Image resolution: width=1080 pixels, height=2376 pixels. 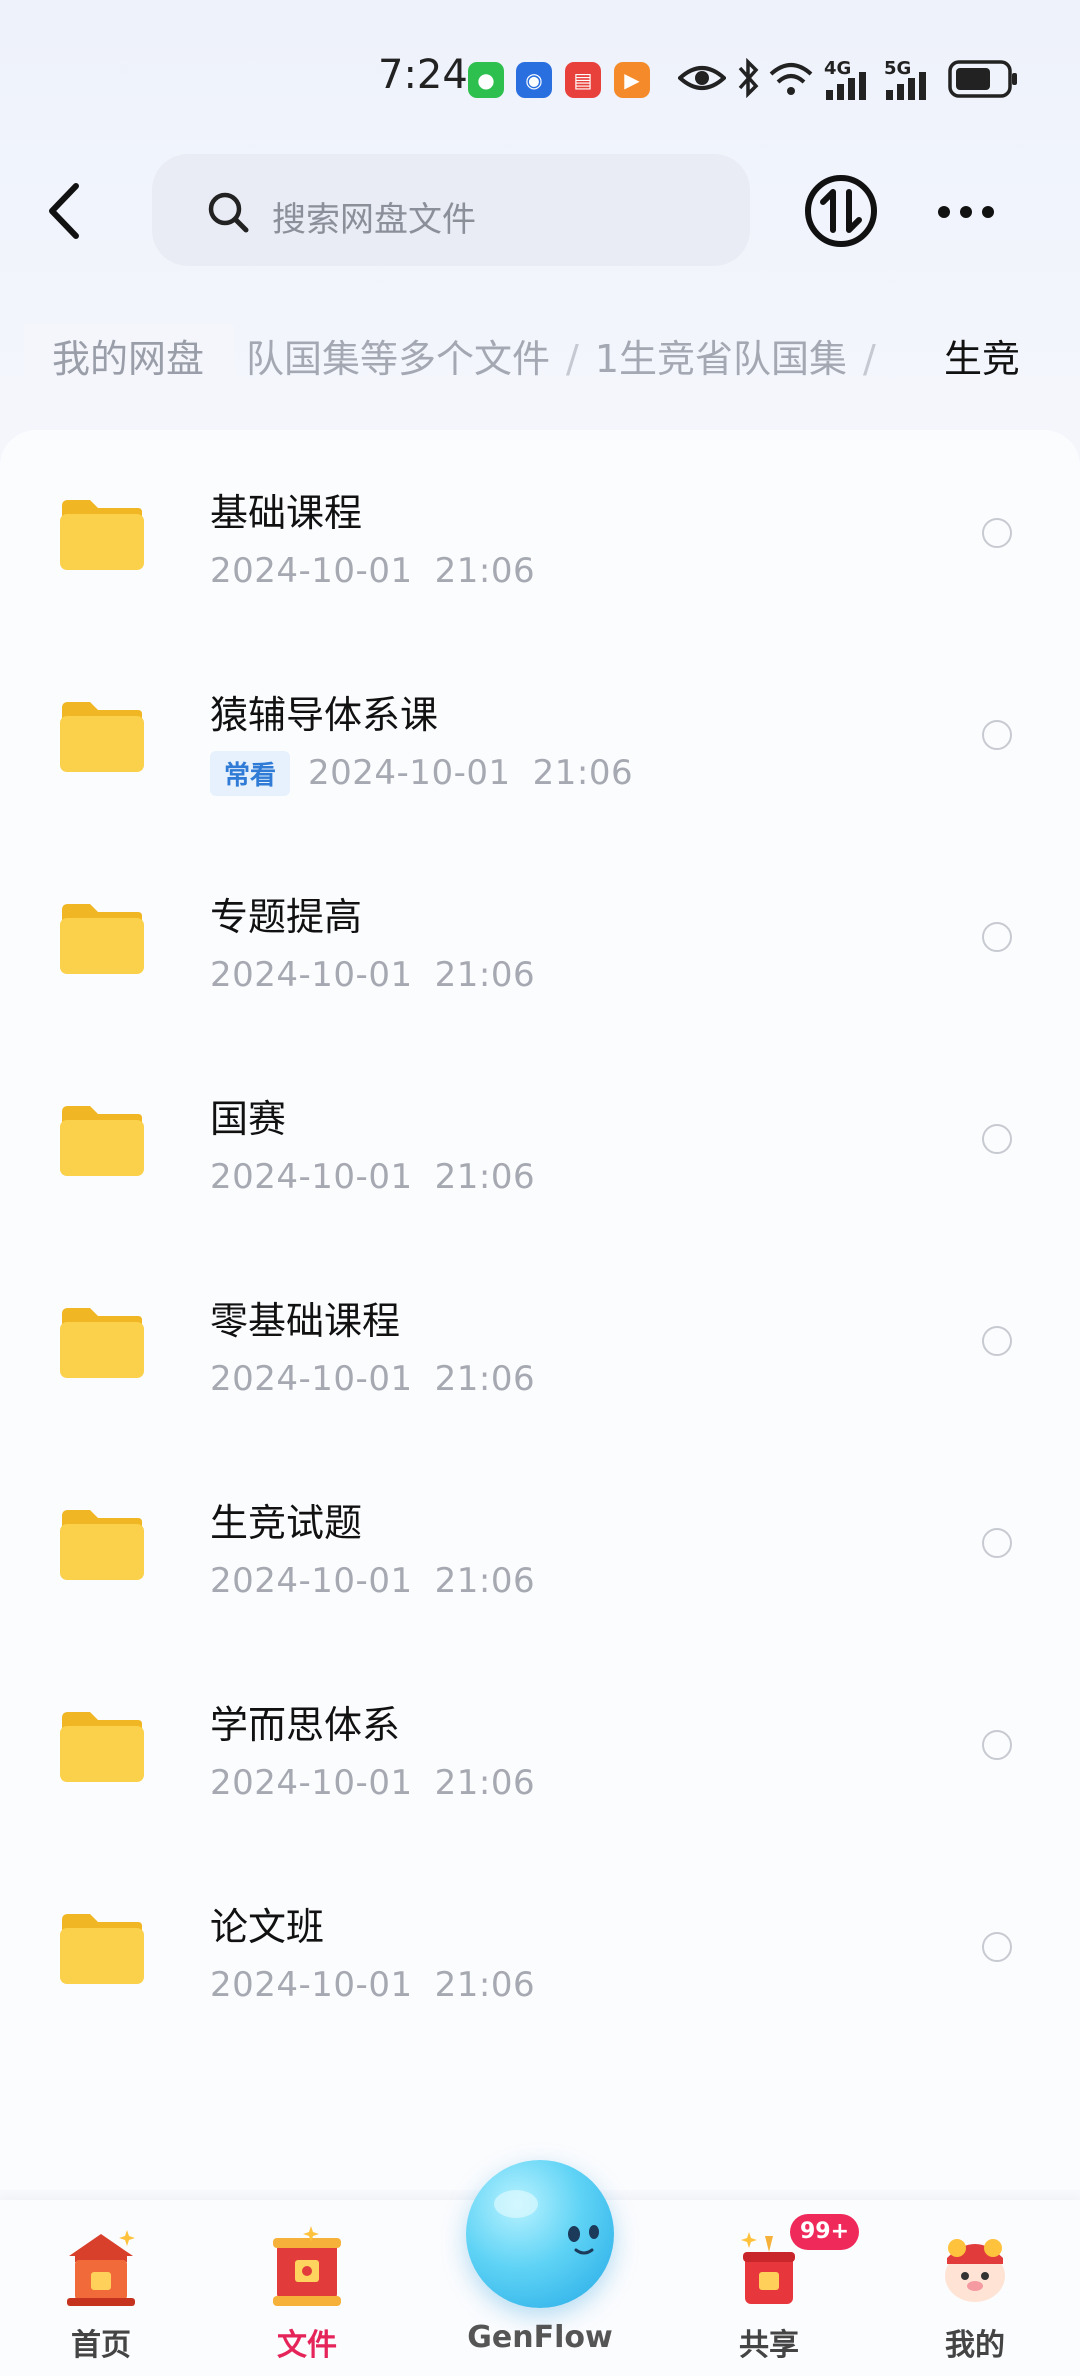 I want to click on breadcrumb-root: 我的网盘, so click(x=129, y=359).